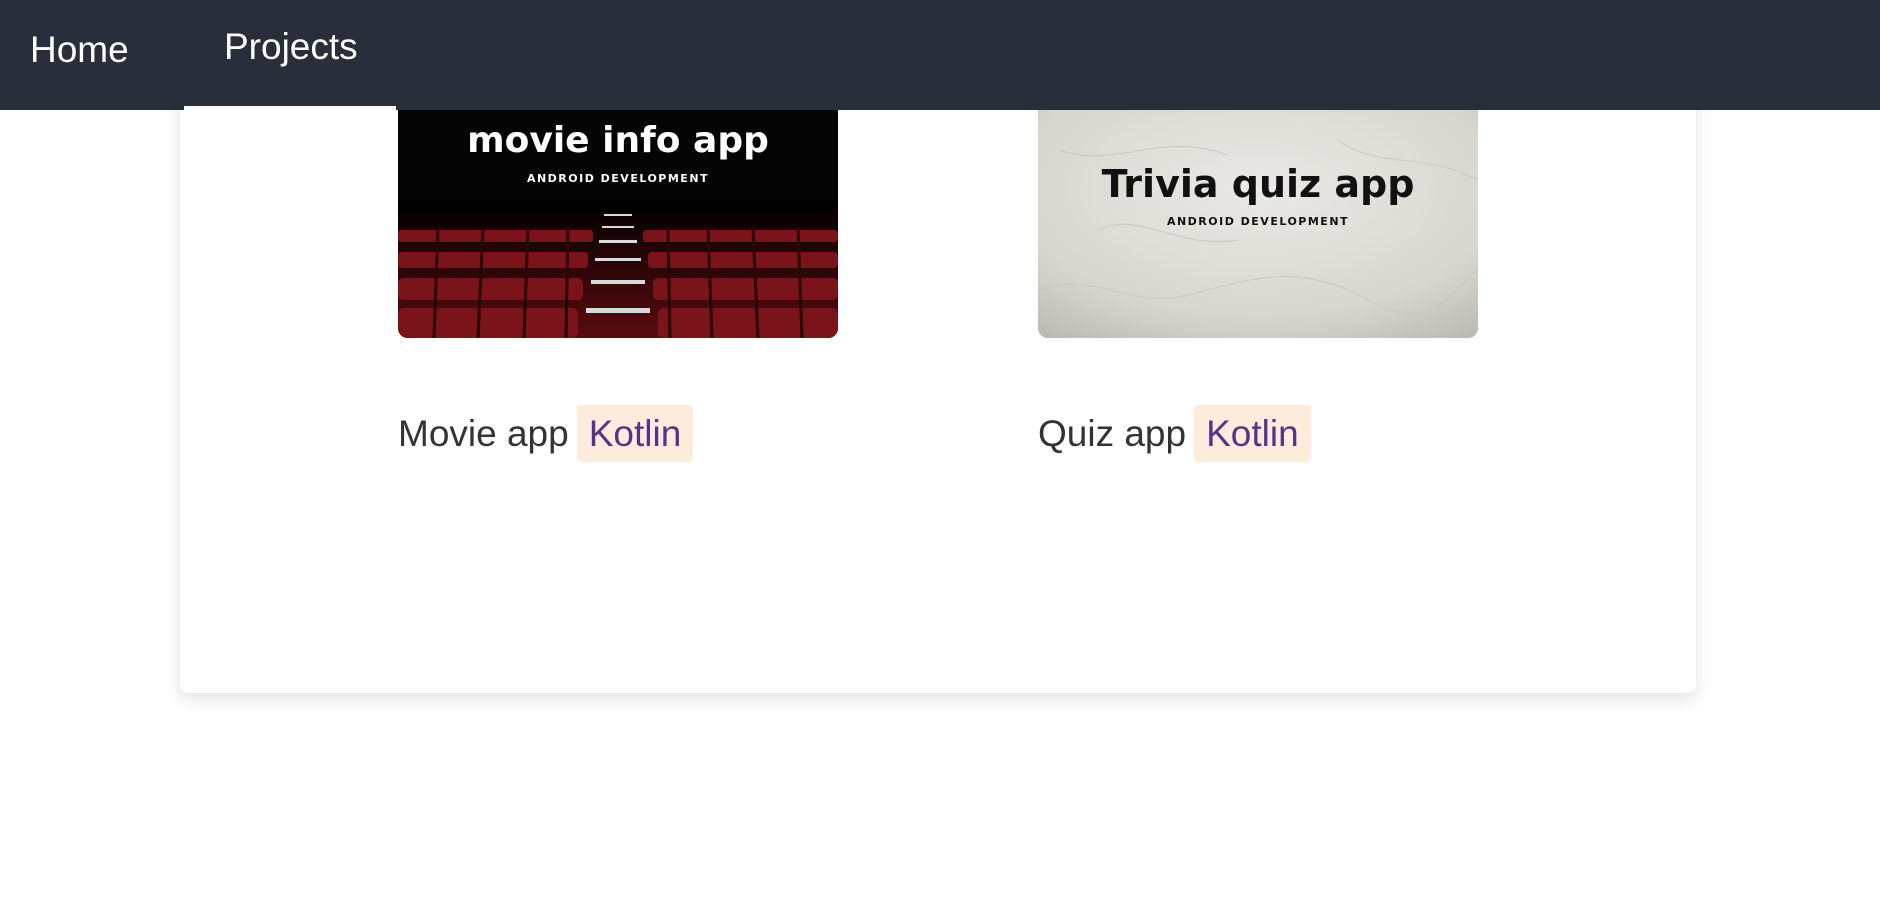 Image resolution: width=1880 pixels, height=914 pixels. I want to click on quiz-app-thumbnail: Trivia quiz app ANDROID DEVELOPMENT, so click(1258, 224).